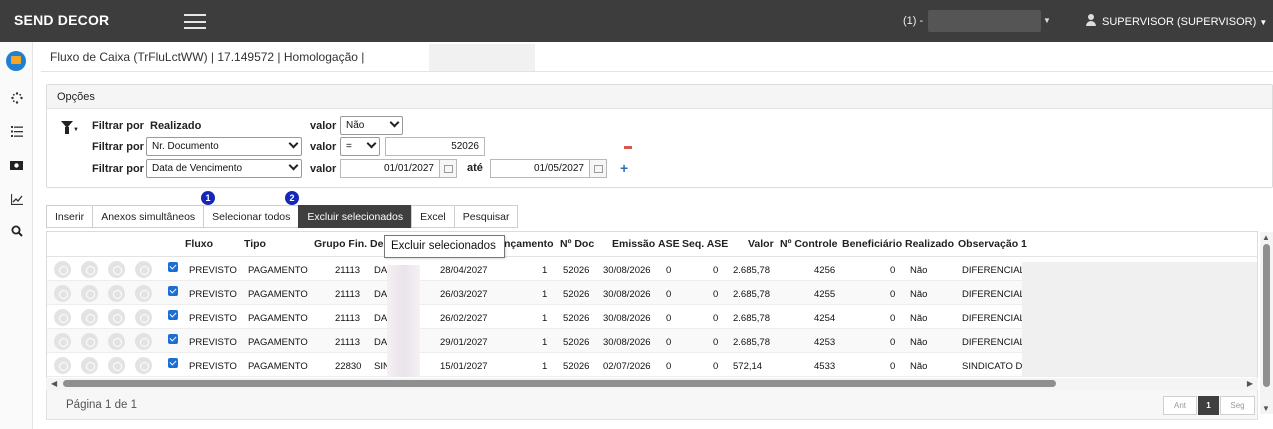 This screenshot has width=1273, height=429. I want to click on ate-label: até, so click(475, 168).